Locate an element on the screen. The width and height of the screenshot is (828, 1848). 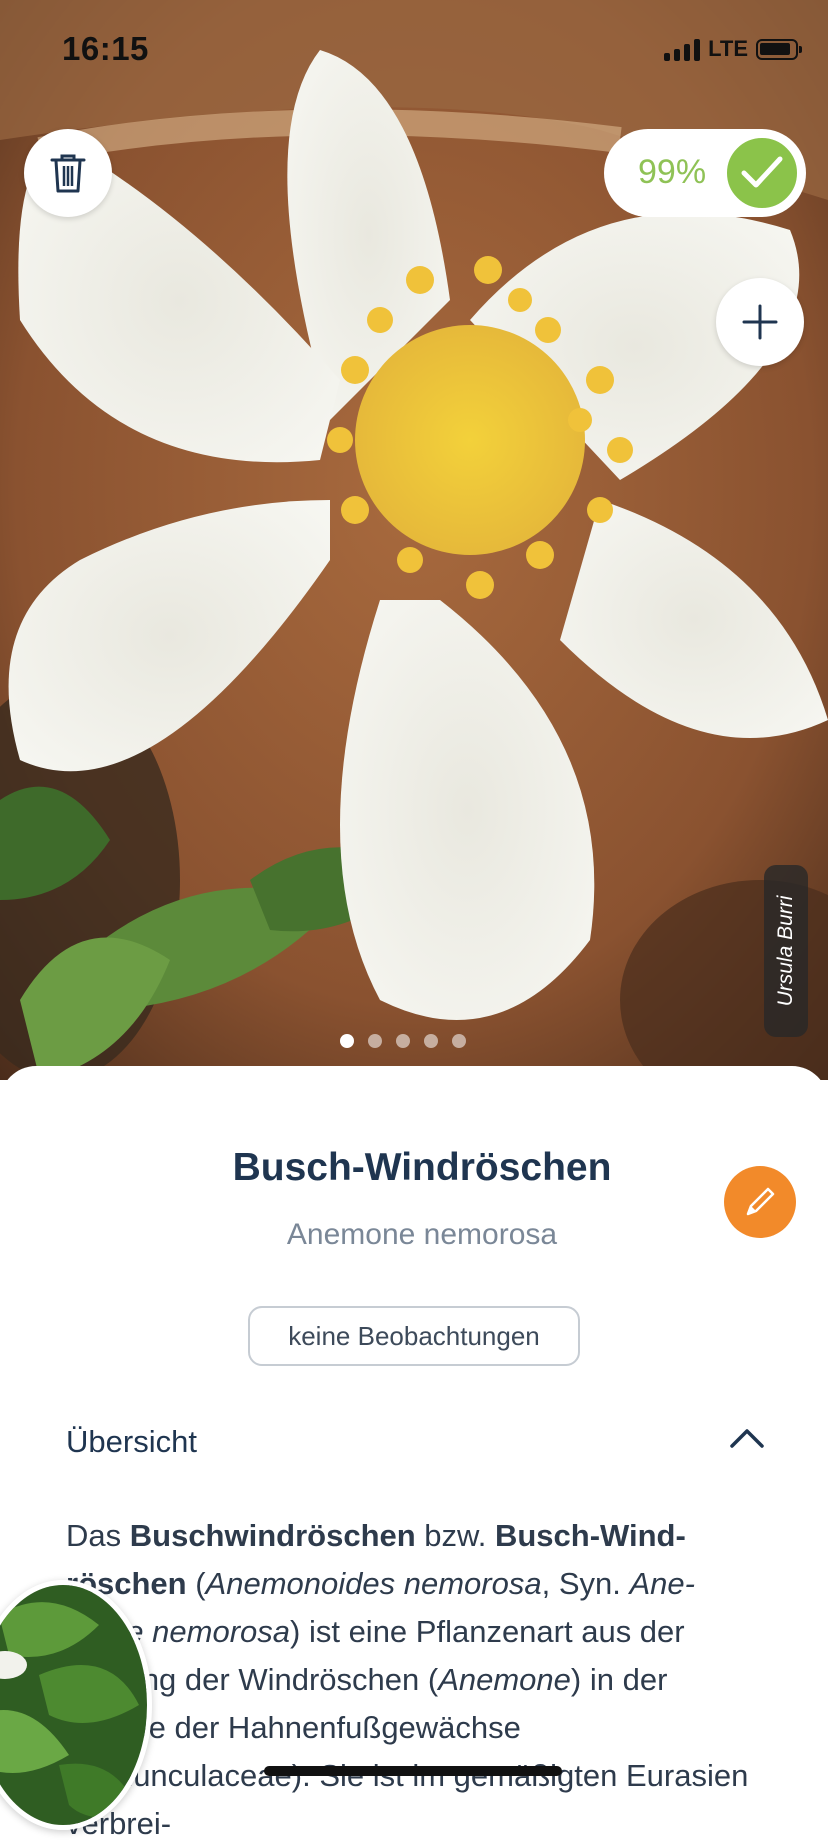
status-time: 16:15 is located at coordinates (105, 48).